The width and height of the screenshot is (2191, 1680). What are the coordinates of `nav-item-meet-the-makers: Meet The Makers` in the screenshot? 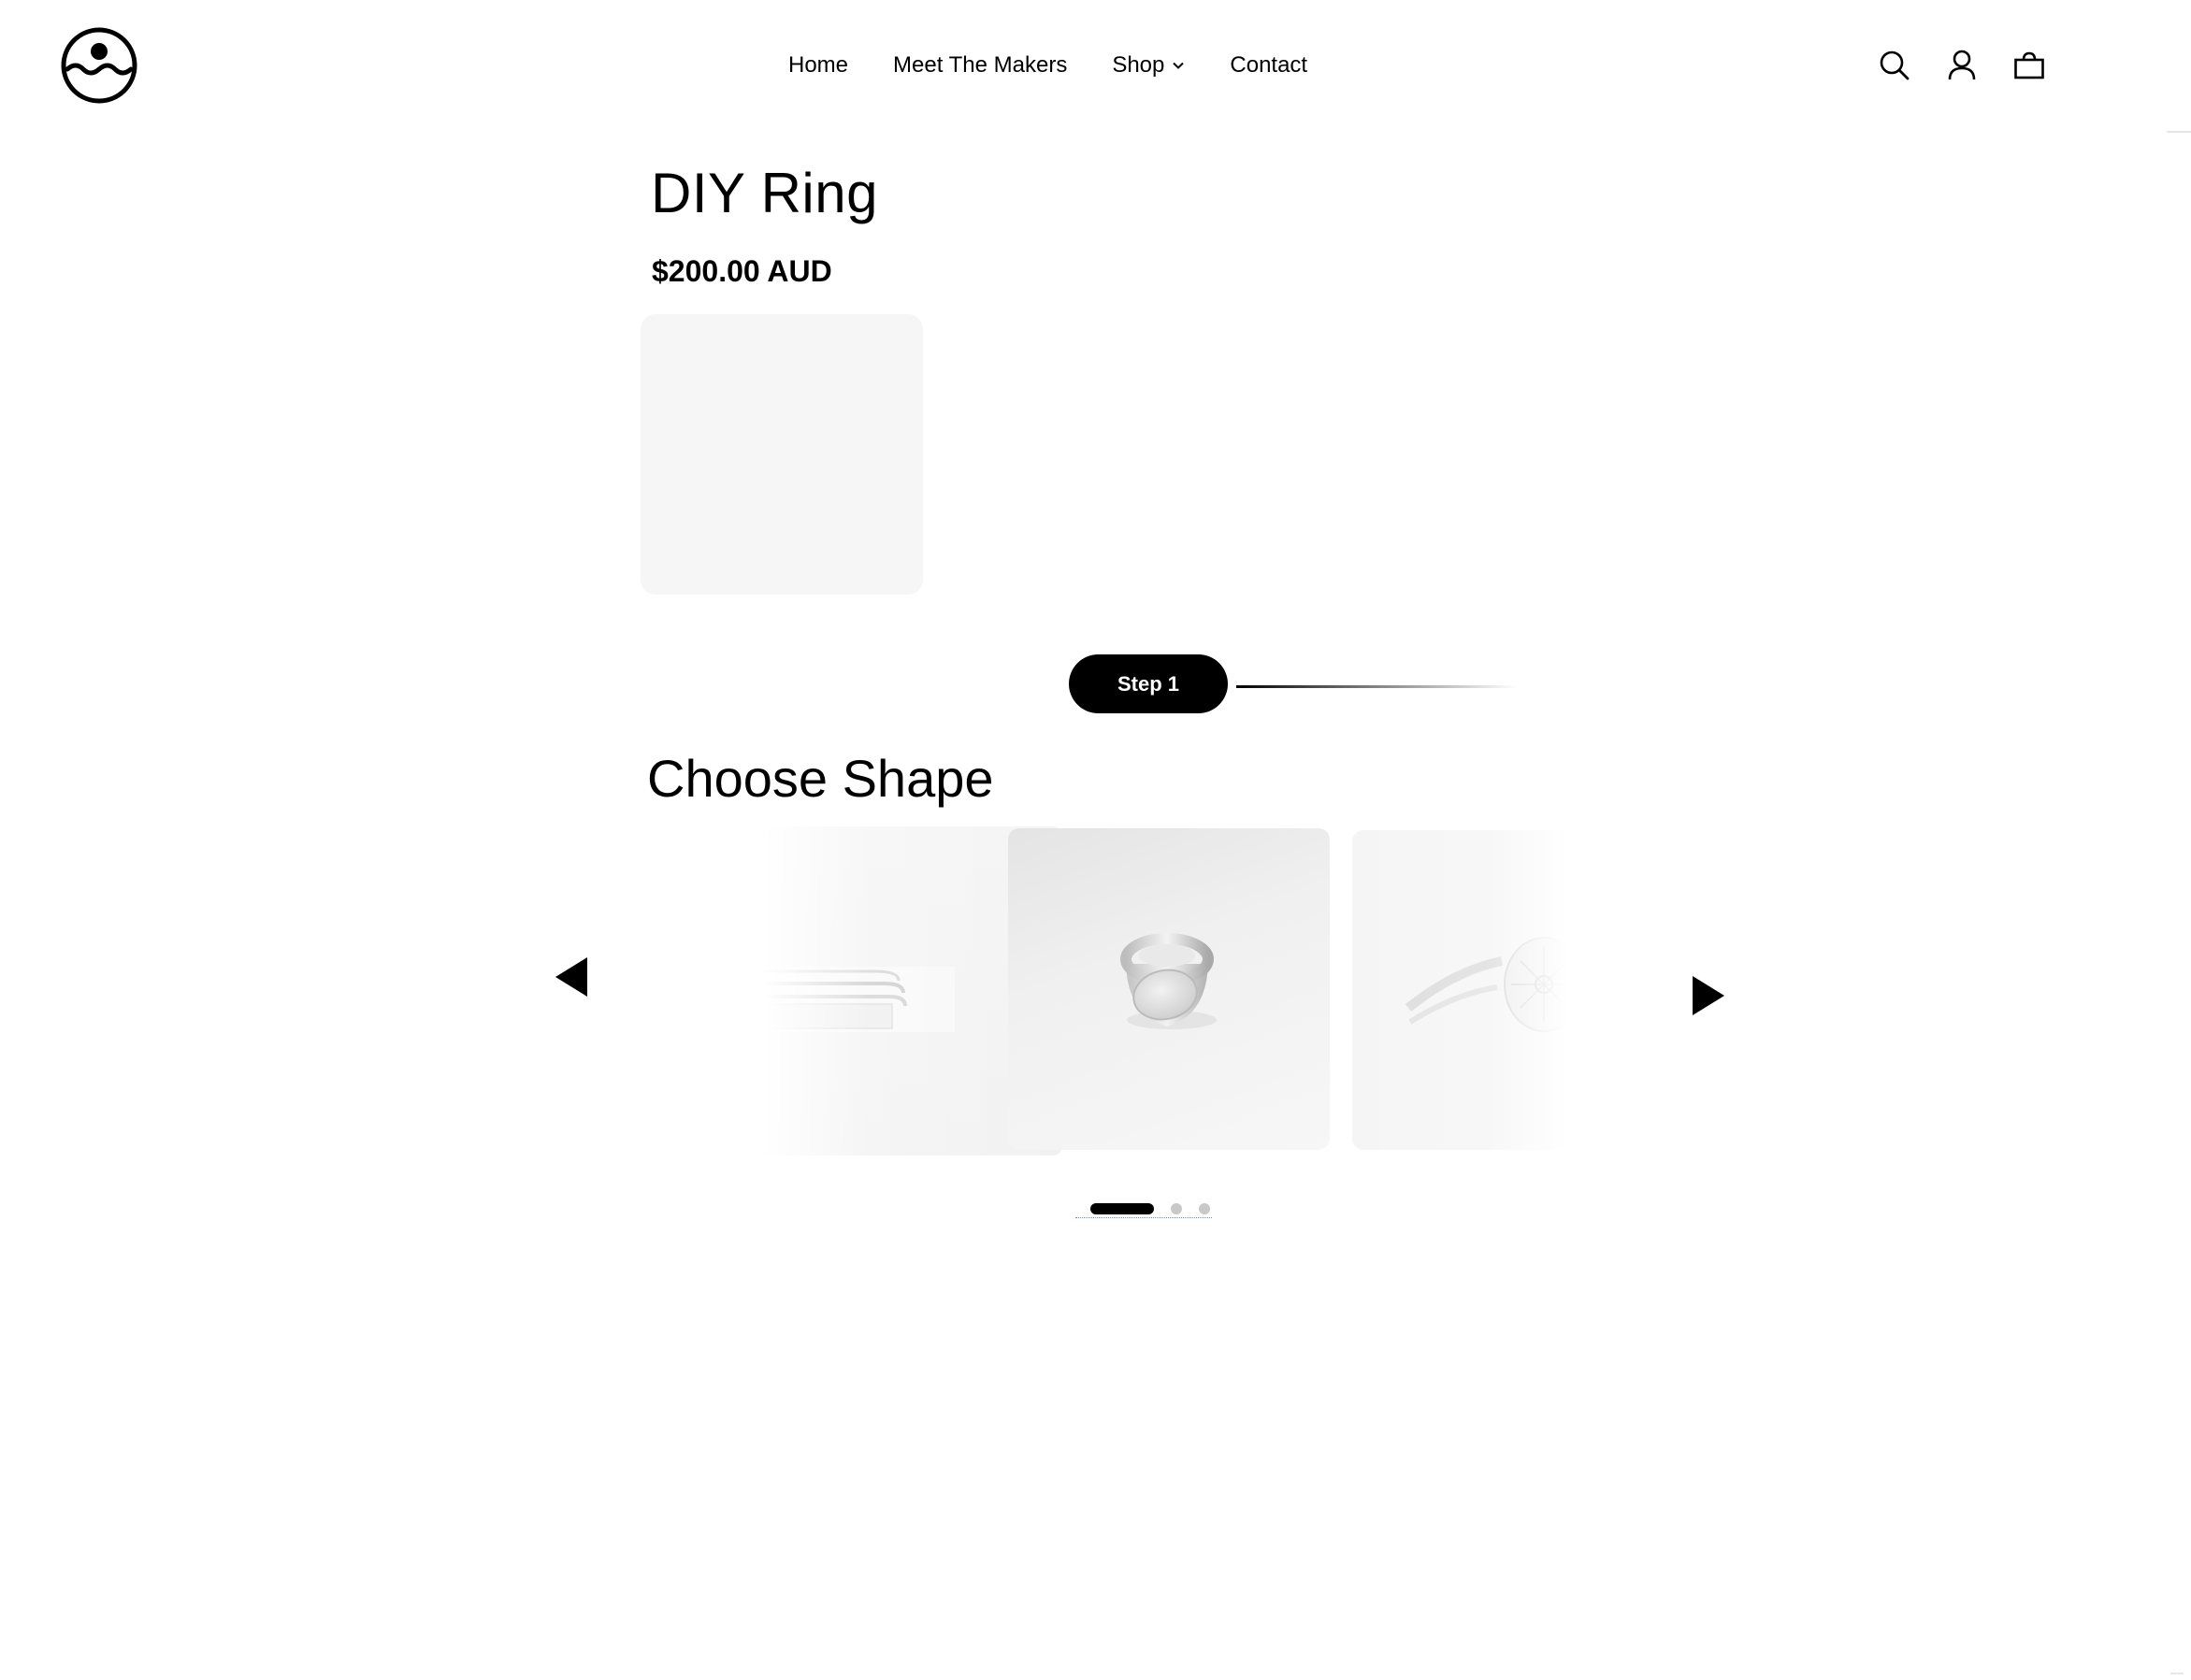 It's located at (980, 65).